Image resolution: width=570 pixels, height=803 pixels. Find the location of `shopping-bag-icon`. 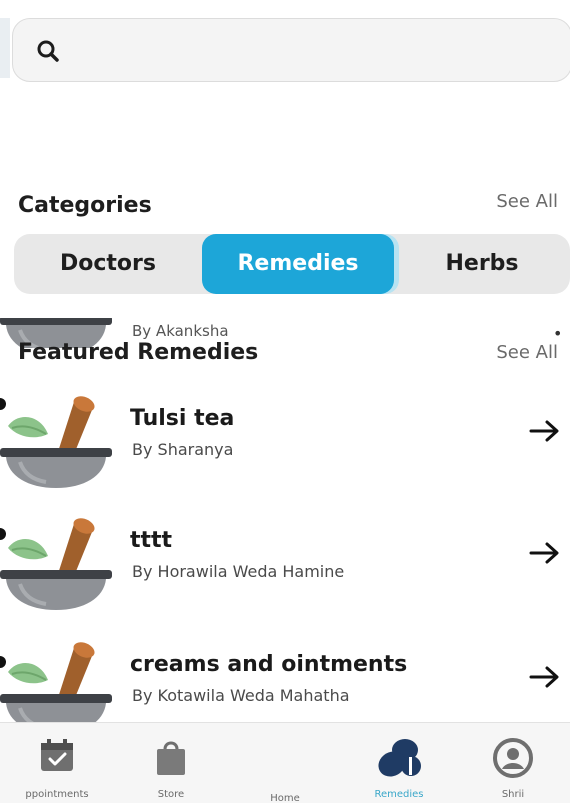

shopping-bag-icon is located at coordinates (171, 758).